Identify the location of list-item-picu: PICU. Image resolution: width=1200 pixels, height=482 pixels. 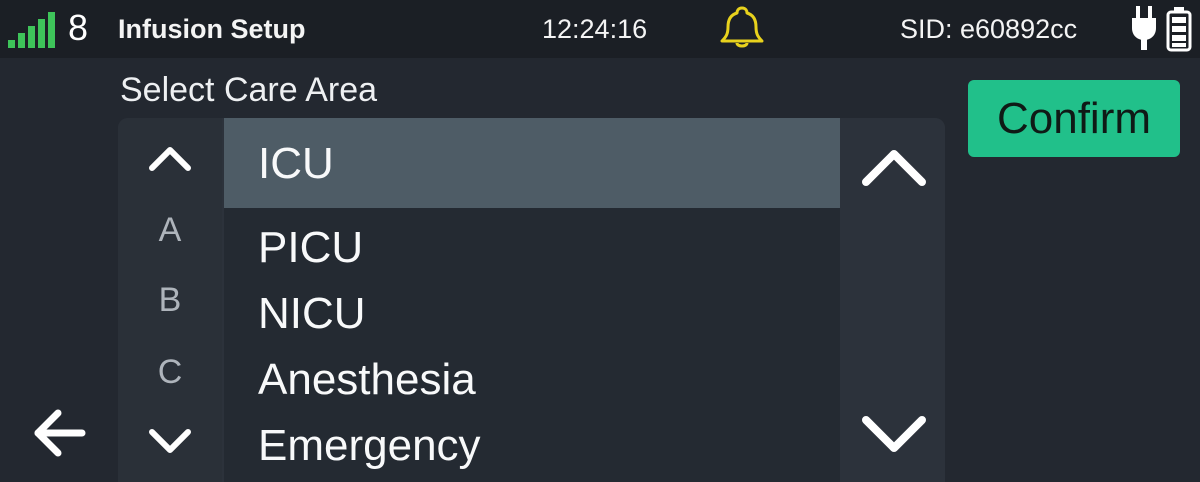
(532, 248).